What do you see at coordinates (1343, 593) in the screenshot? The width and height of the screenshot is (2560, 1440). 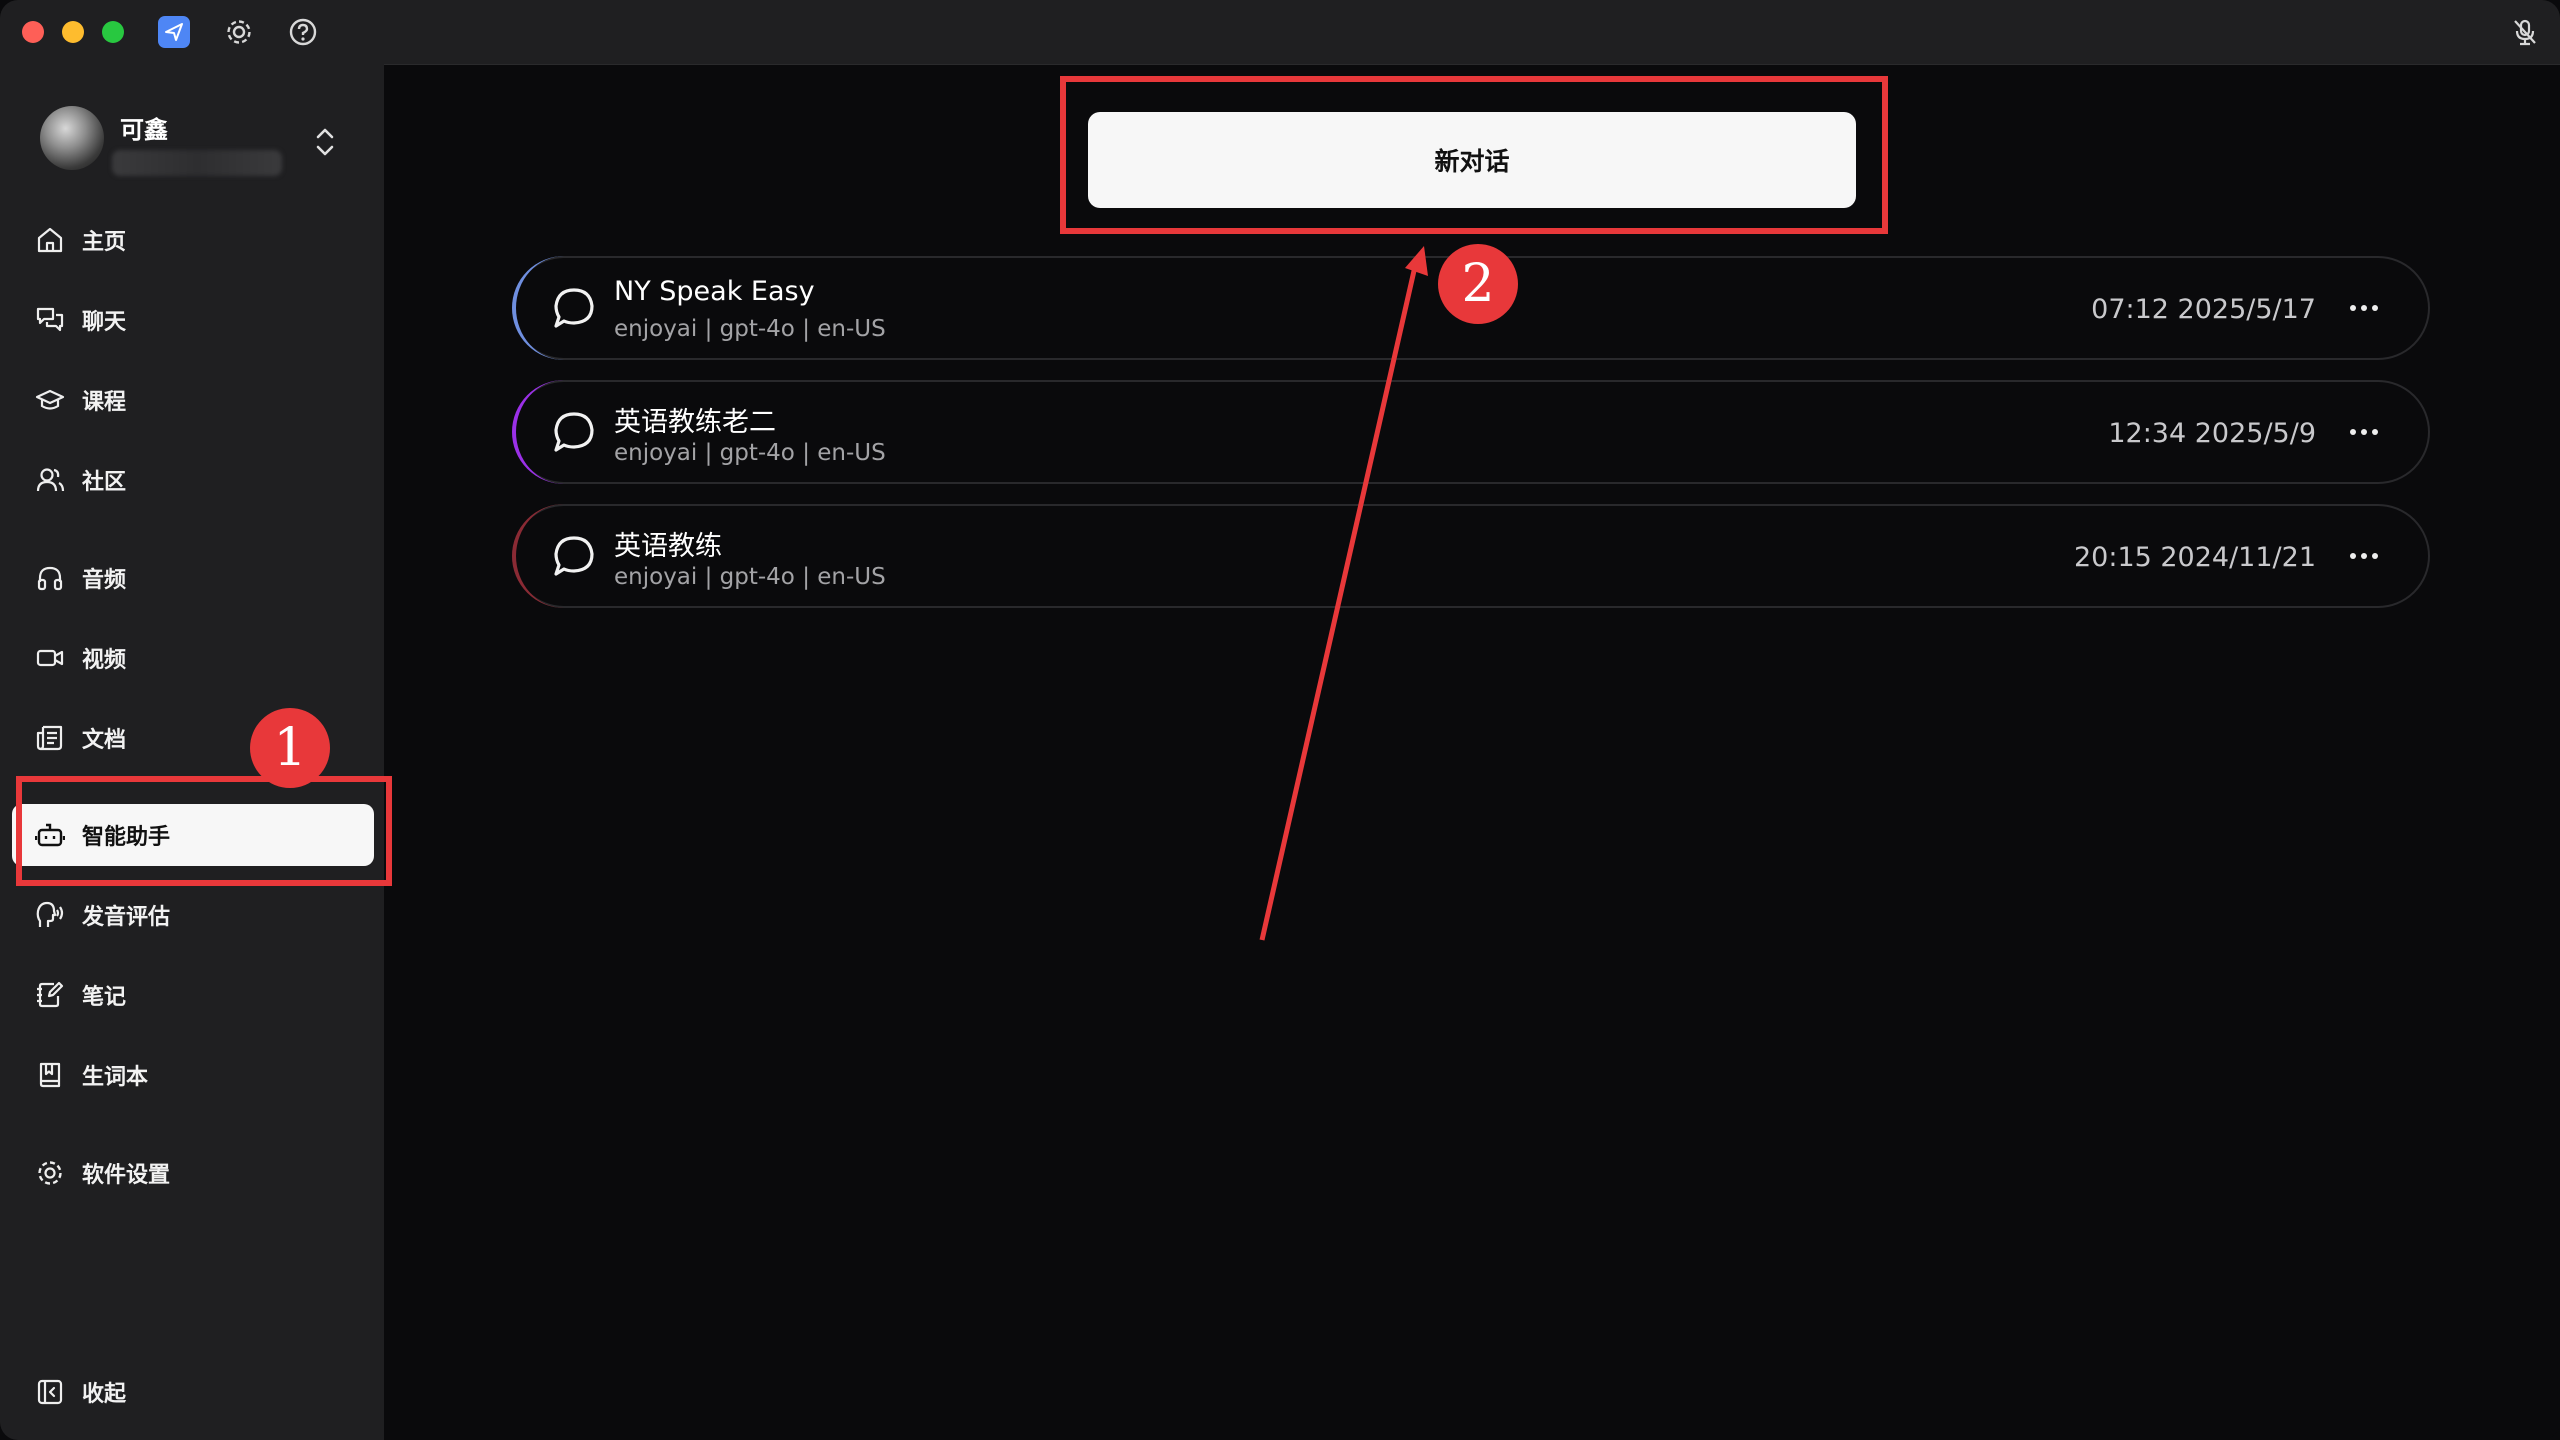 I see `annotation-arrow` at bounding box center [1343, 593].